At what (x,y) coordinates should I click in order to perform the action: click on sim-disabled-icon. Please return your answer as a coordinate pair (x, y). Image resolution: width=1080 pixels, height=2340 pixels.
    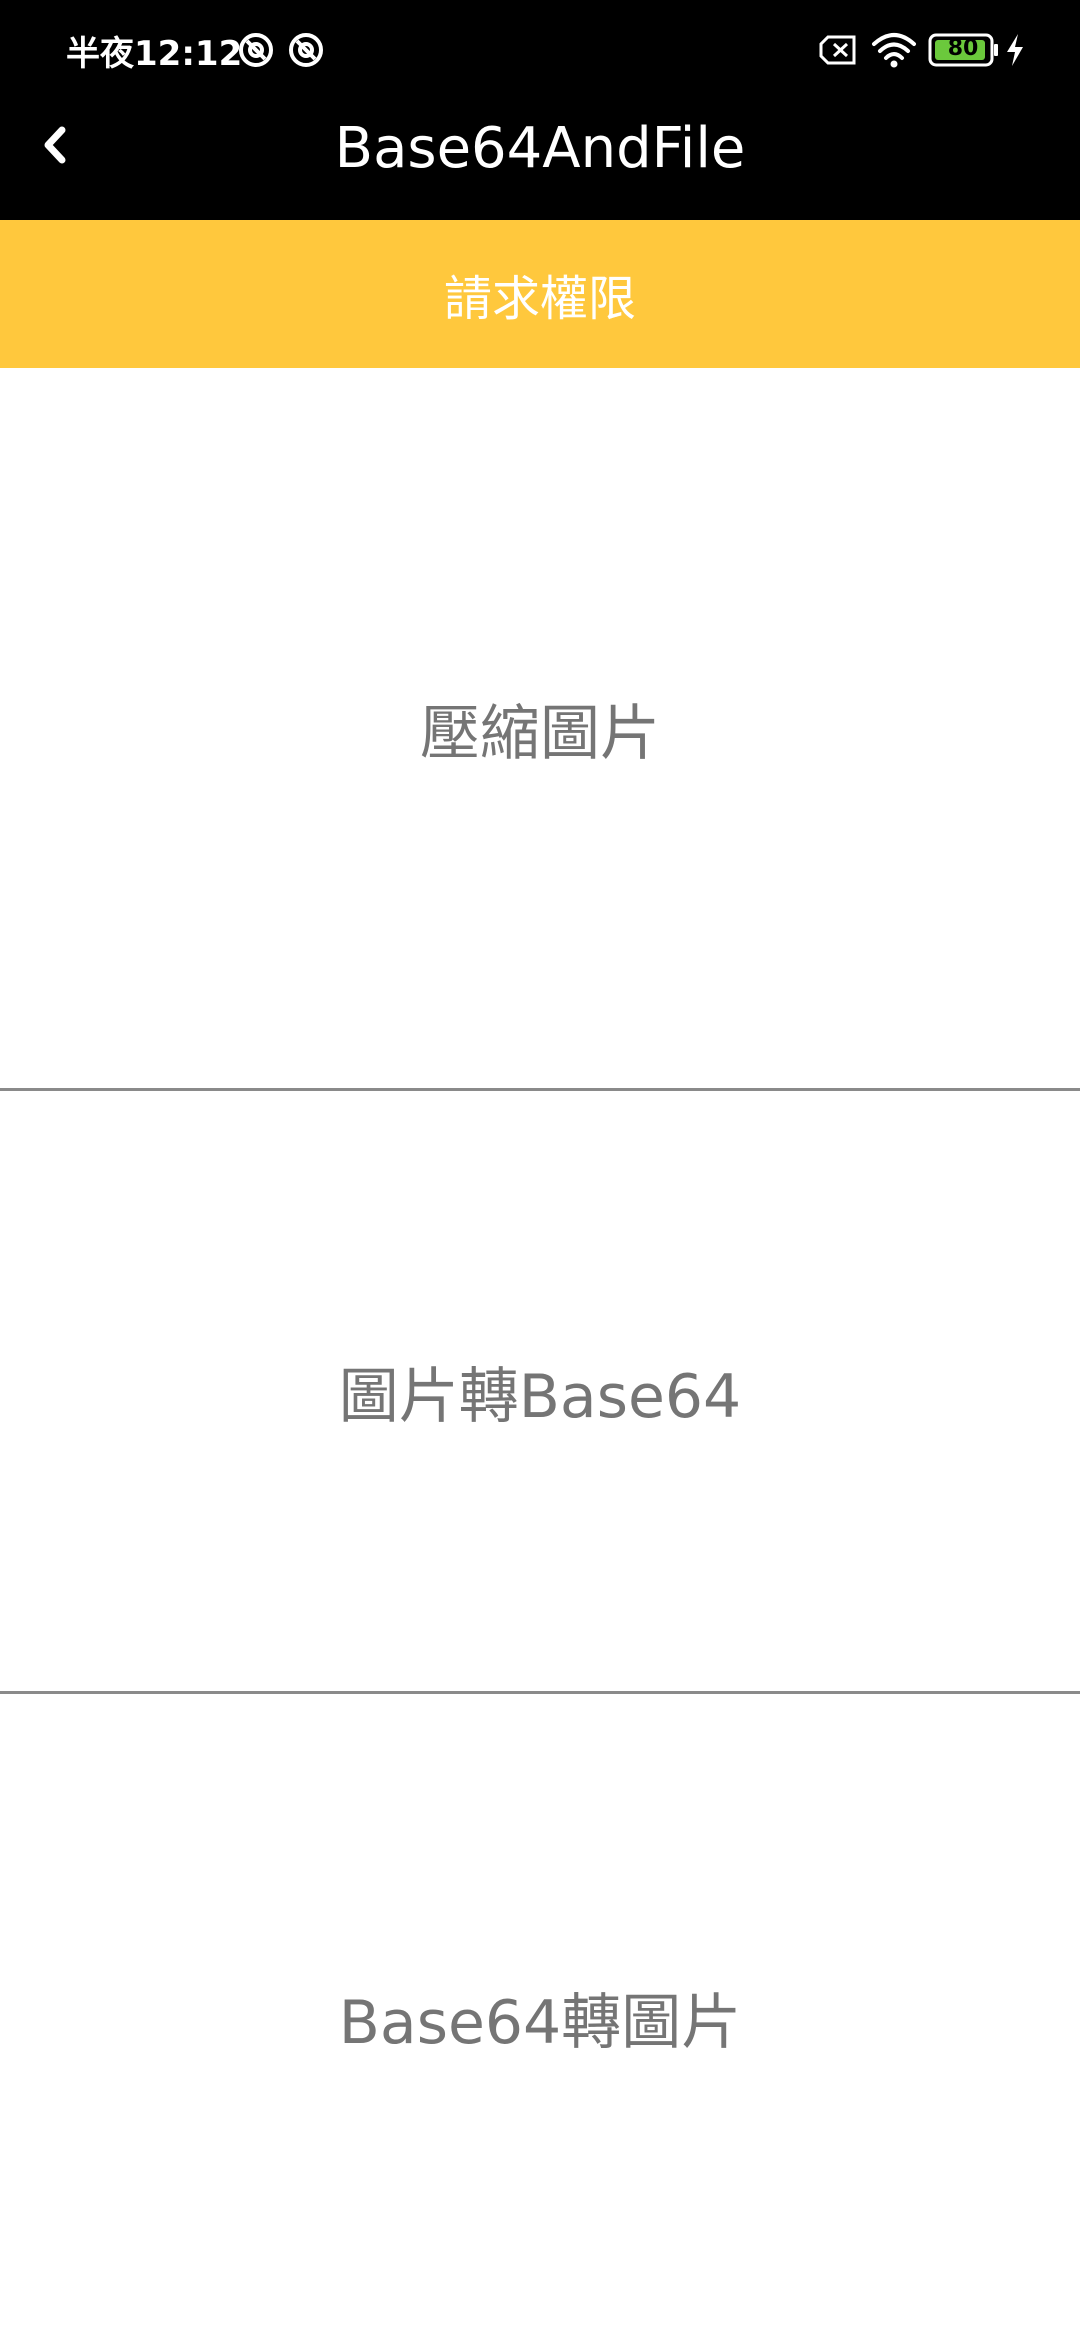
    Looking at the image, I should click on (837, 50).